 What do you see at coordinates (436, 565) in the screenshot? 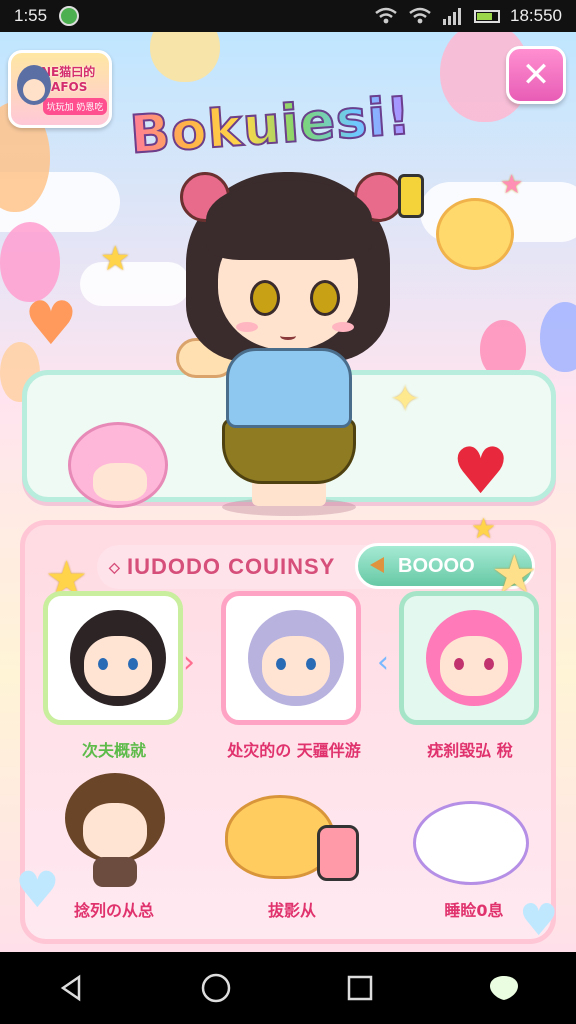
I see `tag-button-label: BOOOO` at bounding box center [436, 565].